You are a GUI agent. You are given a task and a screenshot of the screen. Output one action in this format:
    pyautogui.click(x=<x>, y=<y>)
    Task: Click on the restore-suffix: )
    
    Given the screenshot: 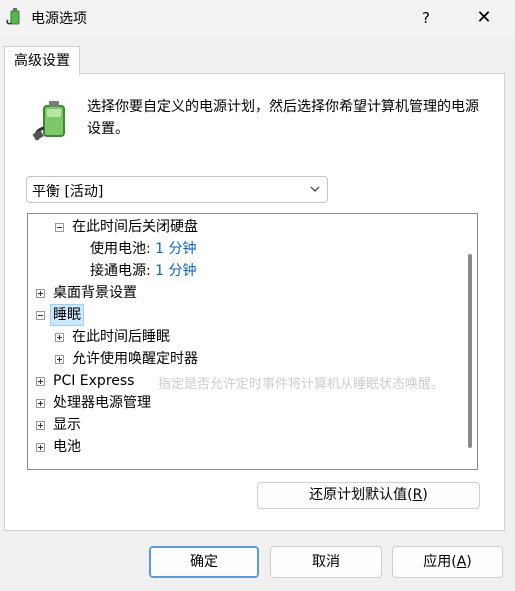 What is the action you would take?
    pyautogui.click(x=425, y=495)
    